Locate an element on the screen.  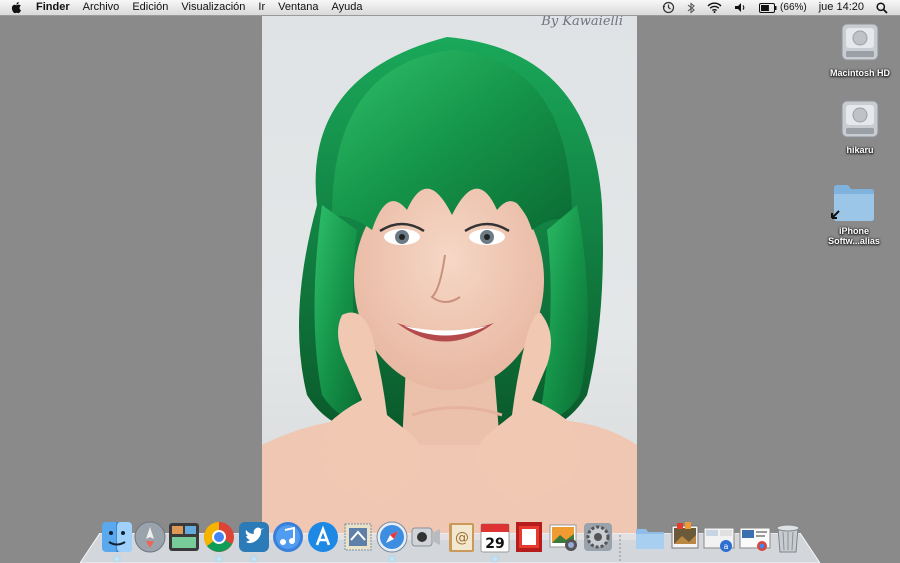
menu-edicion: Edición is located at coordinates (150, 7).